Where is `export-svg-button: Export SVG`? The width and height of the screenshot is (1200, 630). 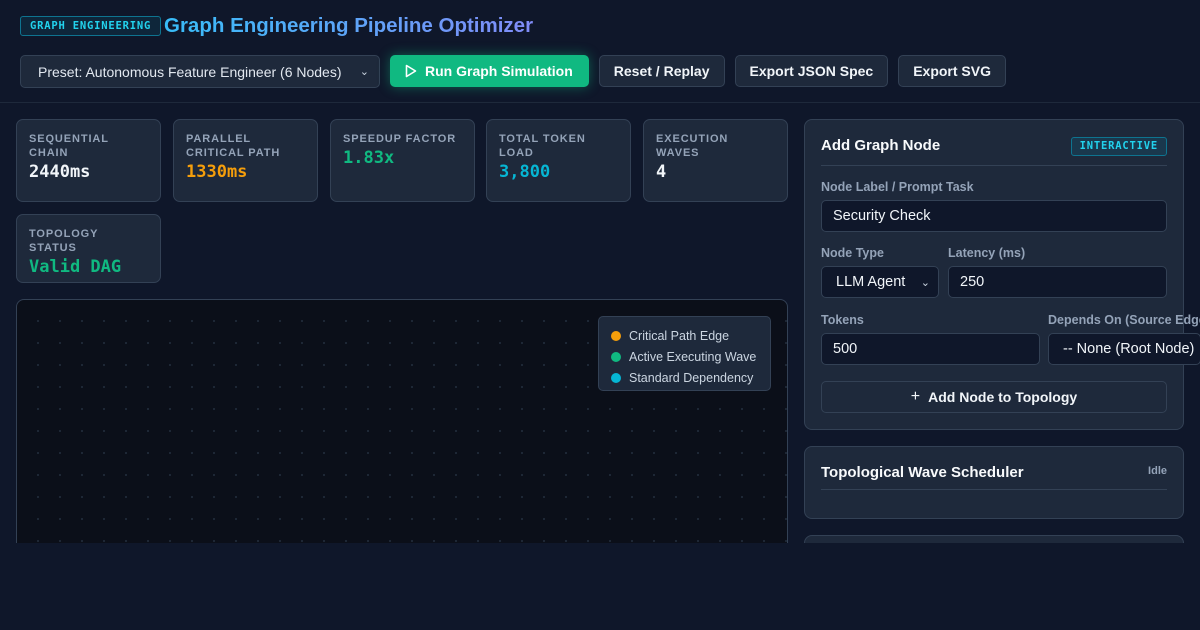 export-svg-button: Export SVG is located at coordinates (952, 71).